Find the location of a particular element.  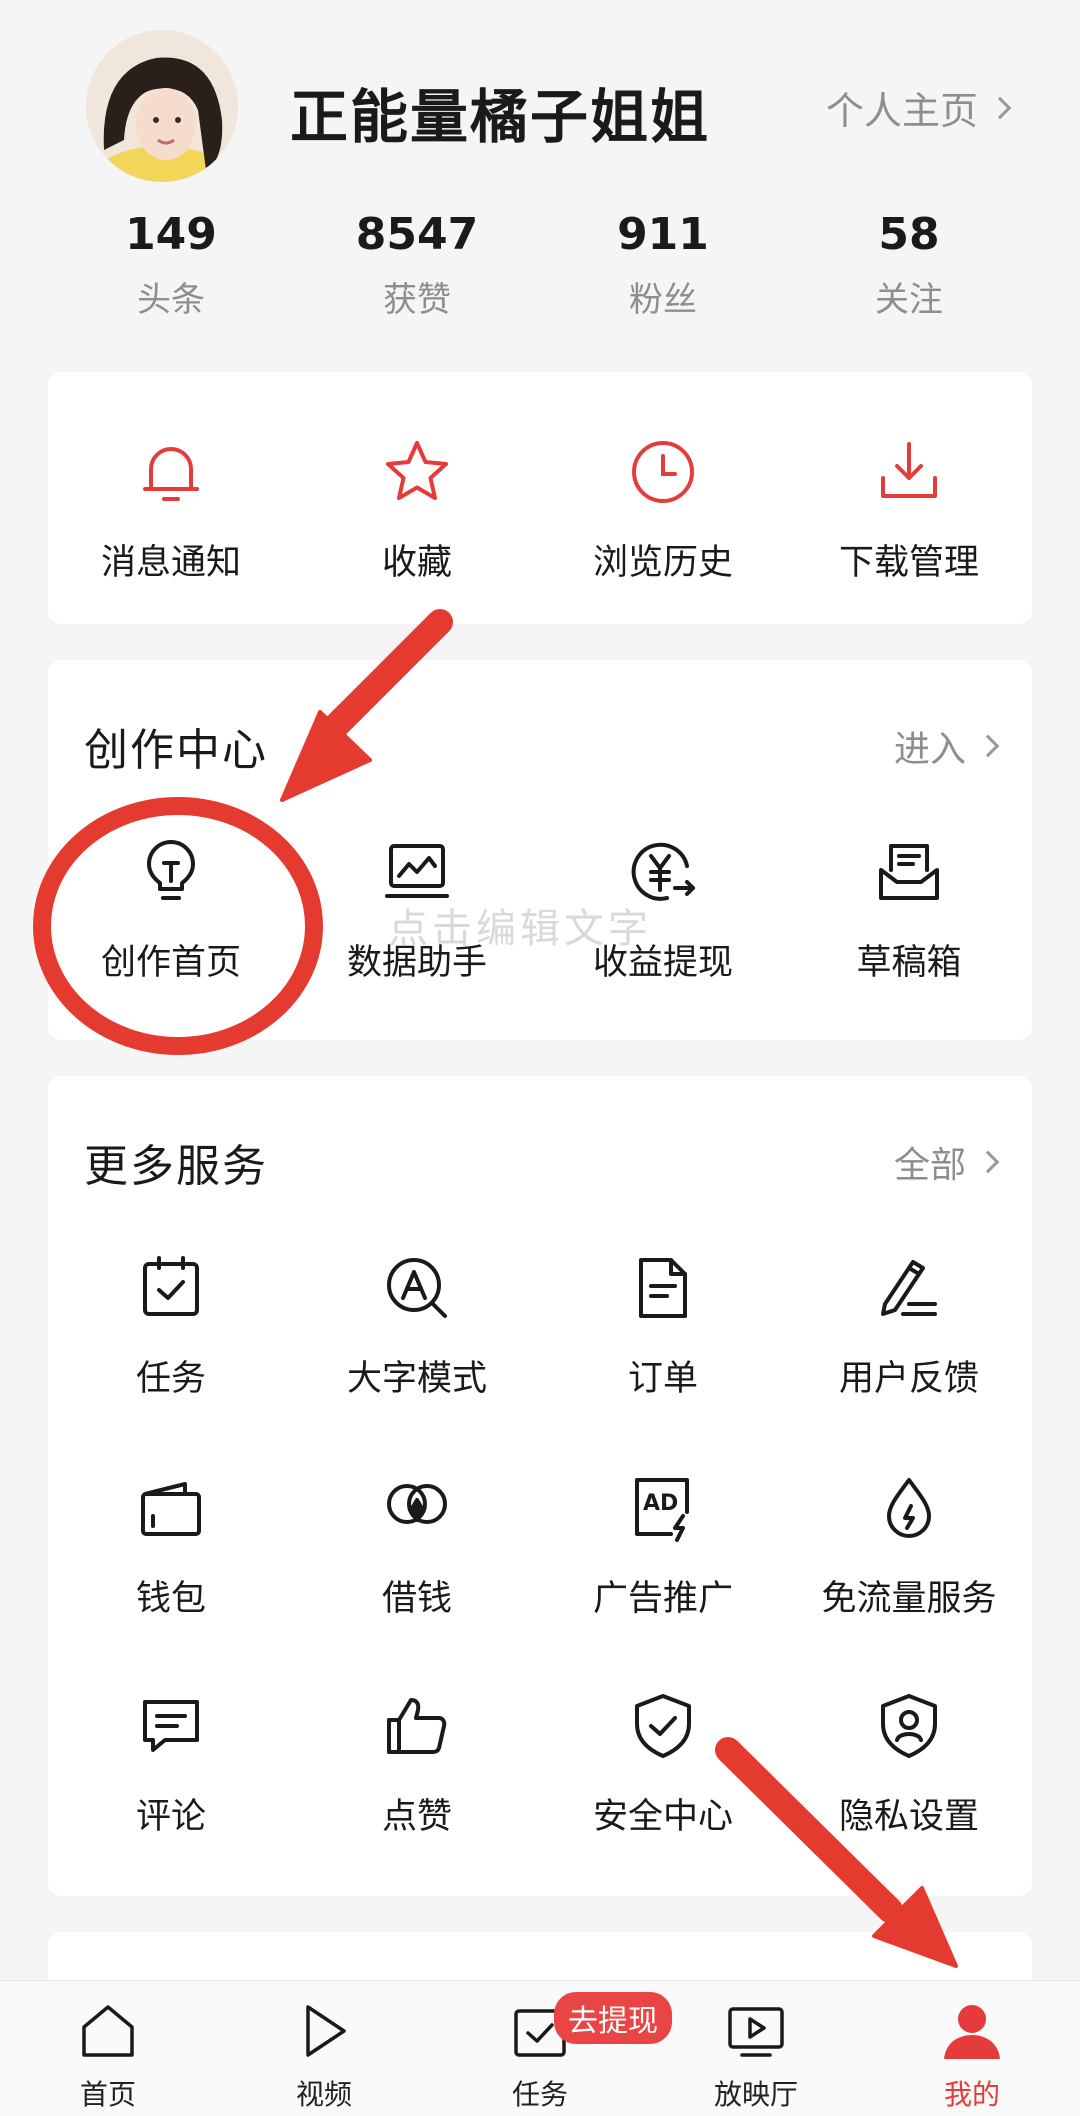

creation-item-label: 草稿箱 is located at coordinates (909, 963).